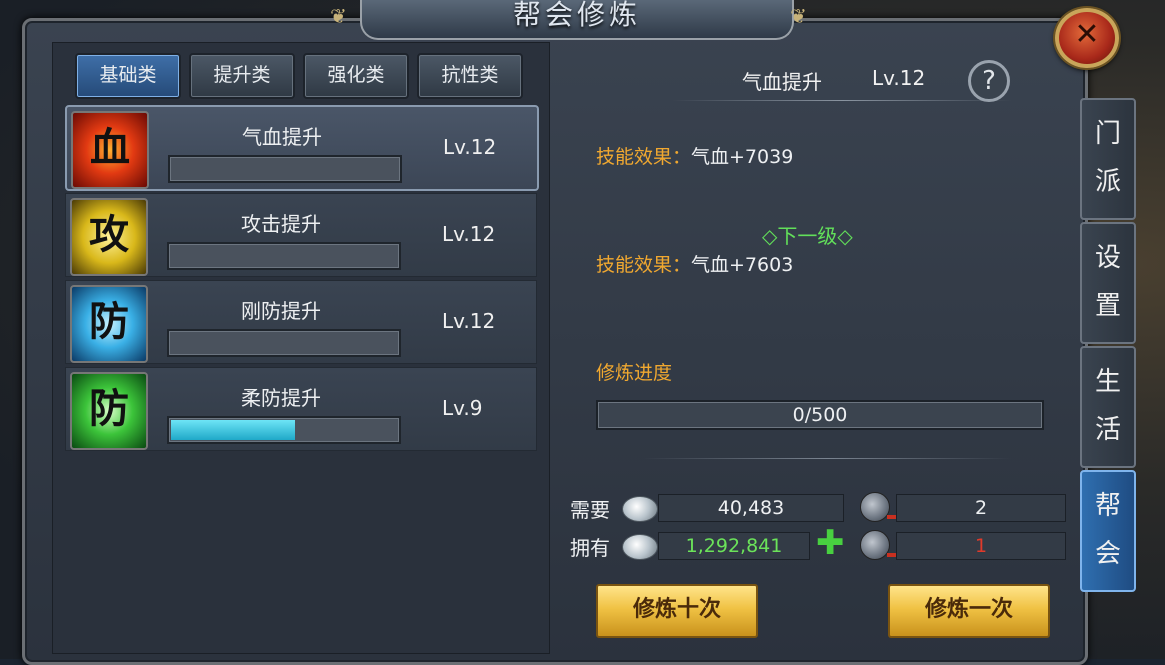 The height and width of the screenshot is (665, 1165). I want to click on attack-skill-icon: 攻, so click(109, 237).